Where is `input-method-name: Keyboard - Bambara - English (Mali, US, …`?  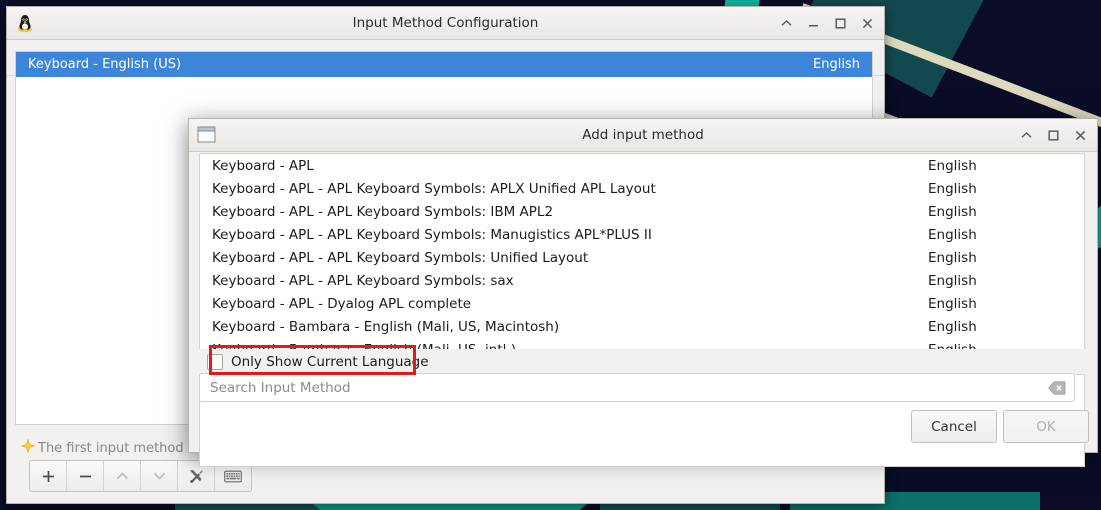
input-method-name: Keyboard - Bambara - English (Mali, US, … is located at coordinates (386, 326).